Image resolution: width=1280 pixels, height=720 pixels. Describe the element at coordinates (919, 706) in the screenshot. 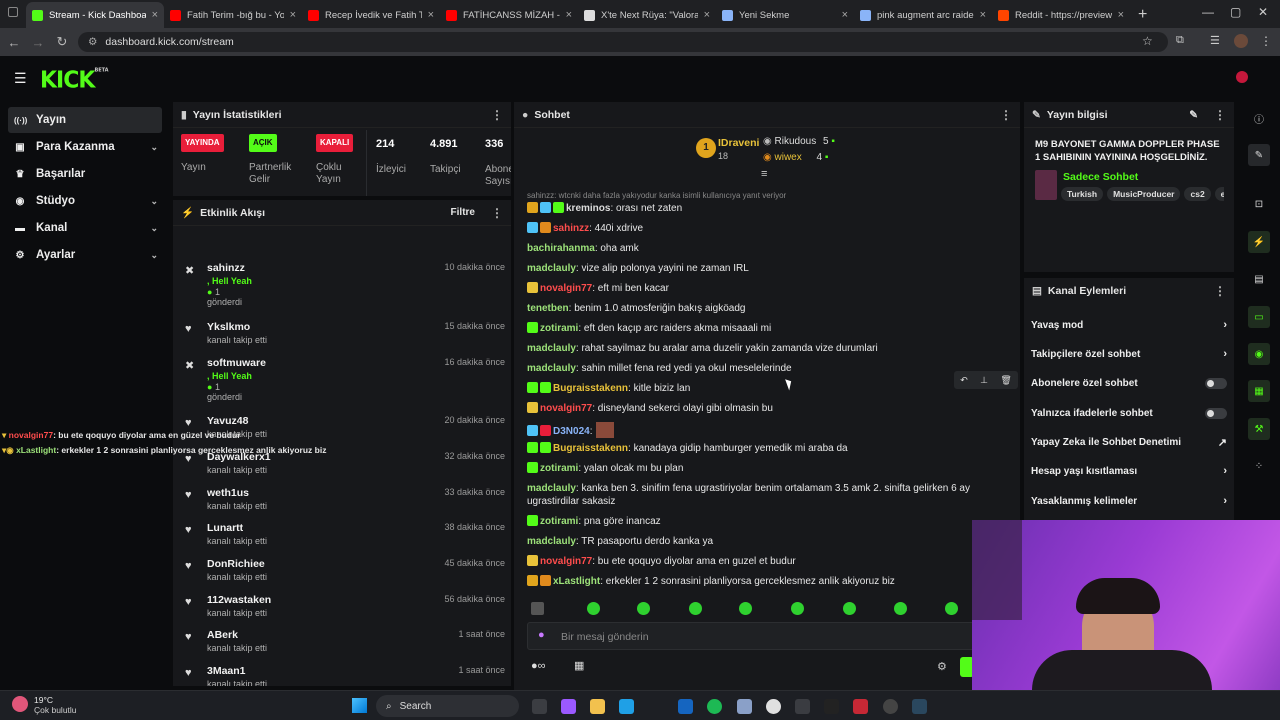

I see `steam-icon` at that location.